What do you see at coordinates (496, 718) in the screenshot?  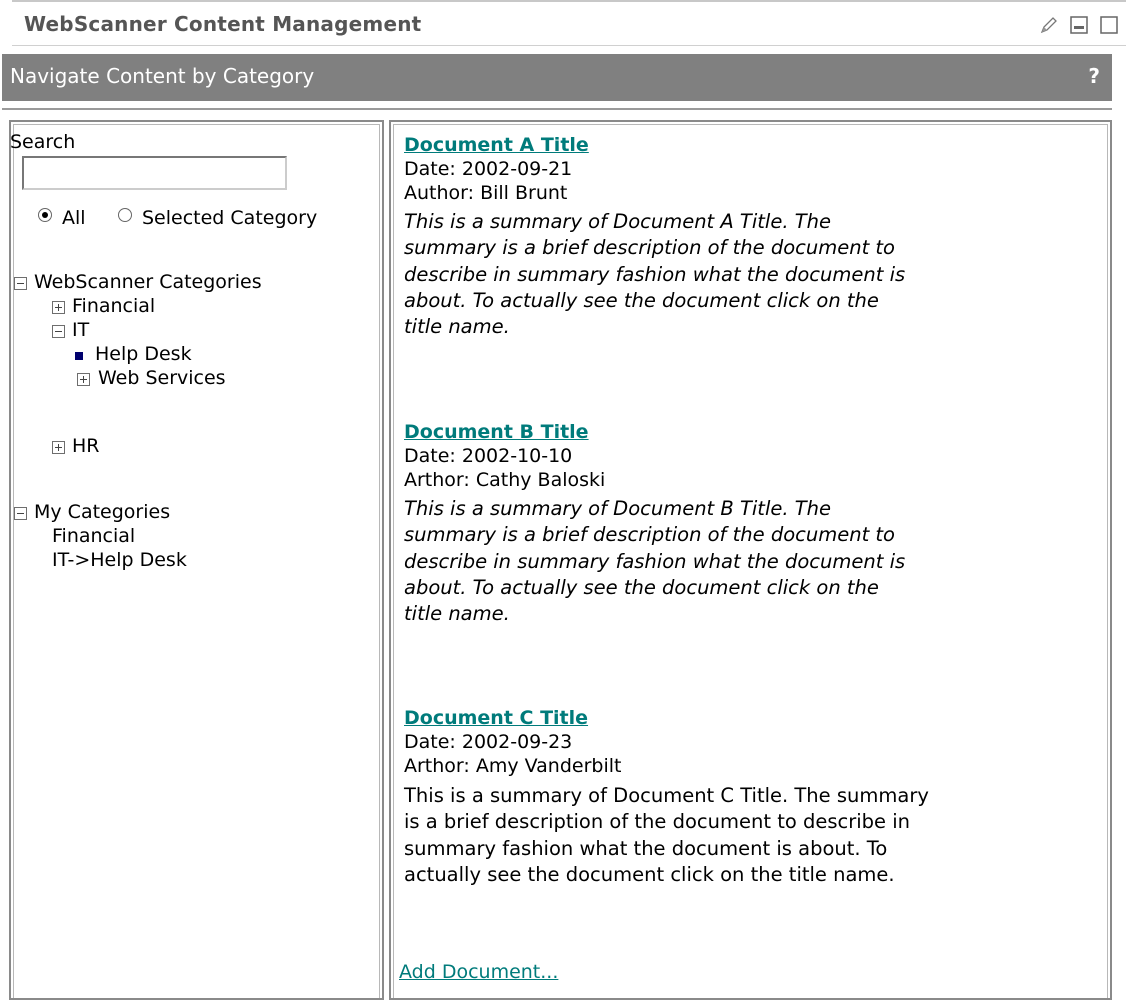 I see `document-title-link: Document C Title` at bounding box center [496, 718].